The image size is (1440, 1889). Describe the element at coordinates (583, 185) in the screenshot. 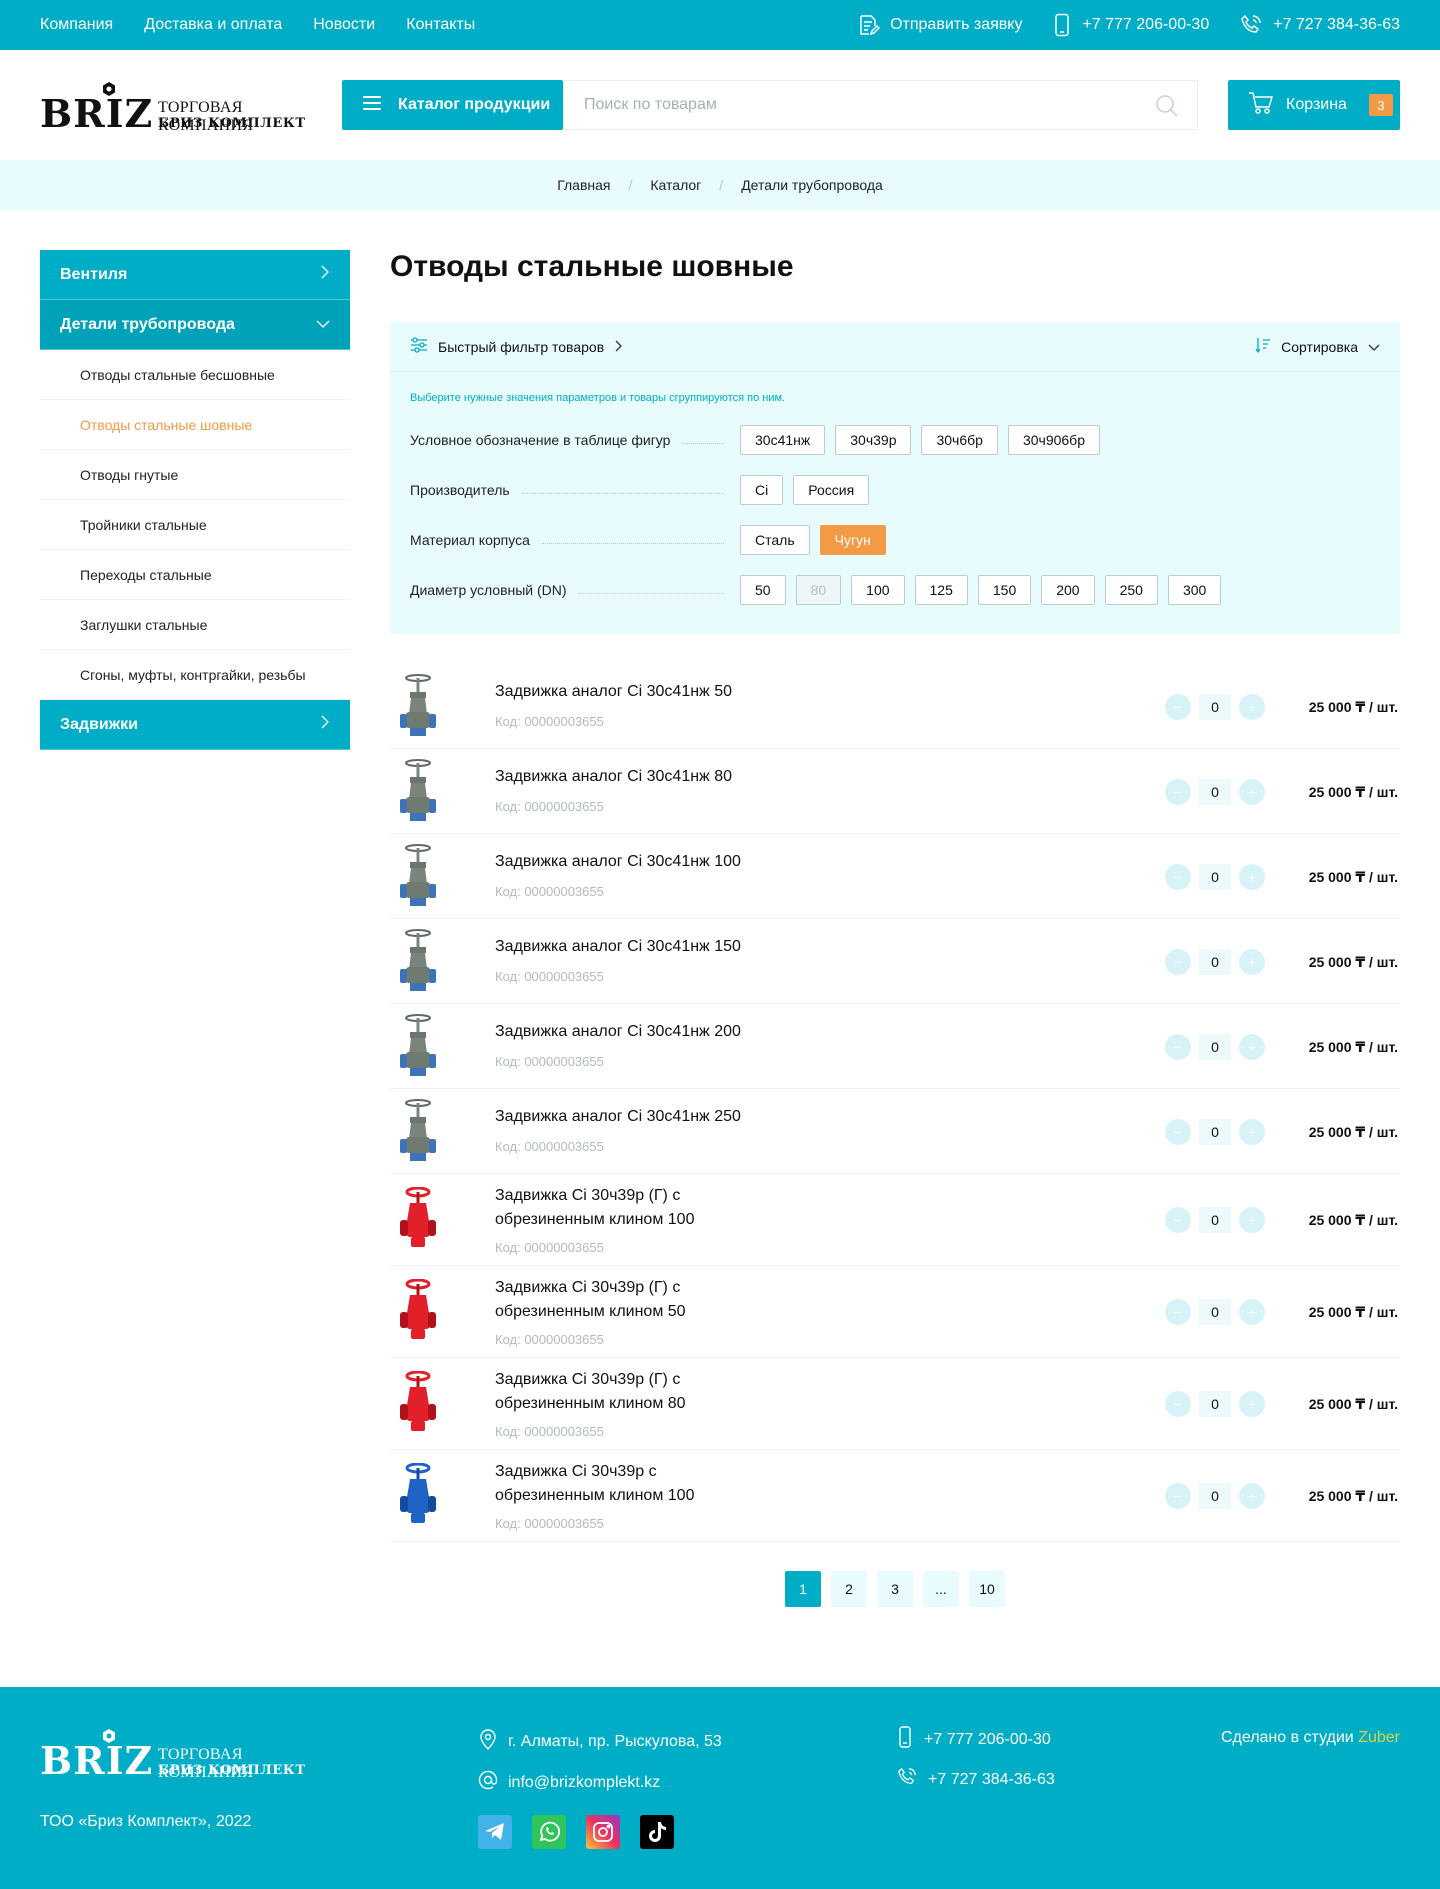

I see `breadcrumb-home: Главная` at that location.